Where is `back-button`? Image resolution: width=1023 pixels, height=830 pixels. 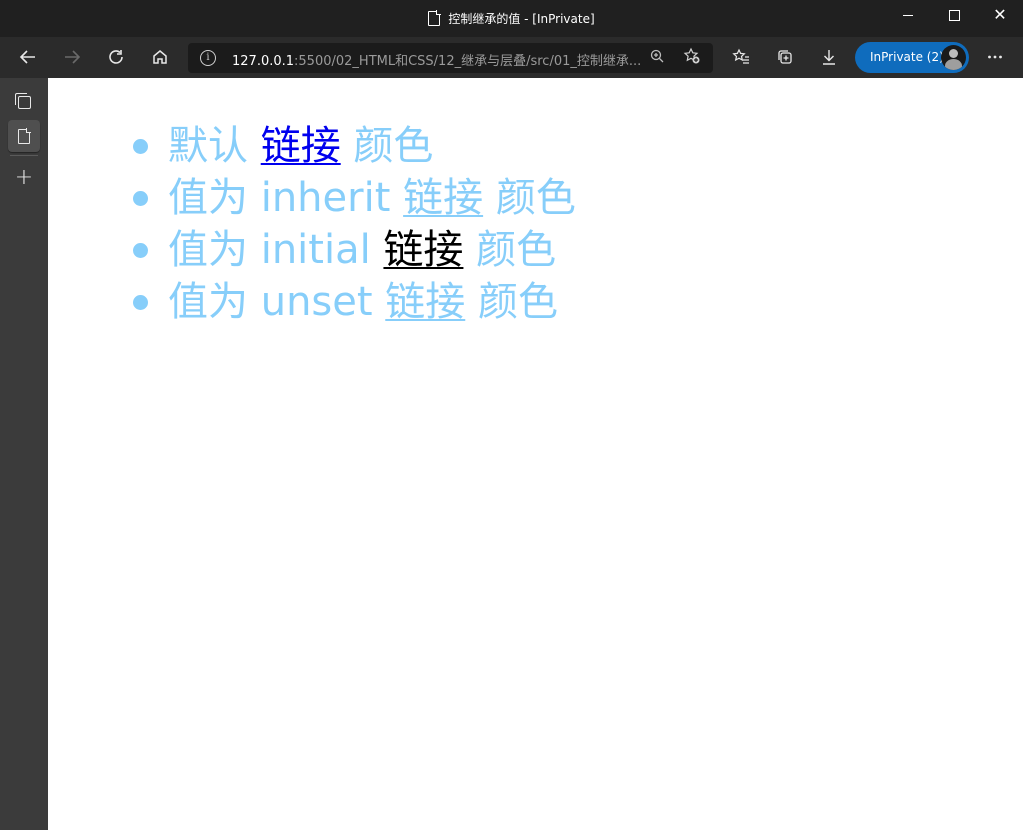 back-button is located at coordinates (28, 57).